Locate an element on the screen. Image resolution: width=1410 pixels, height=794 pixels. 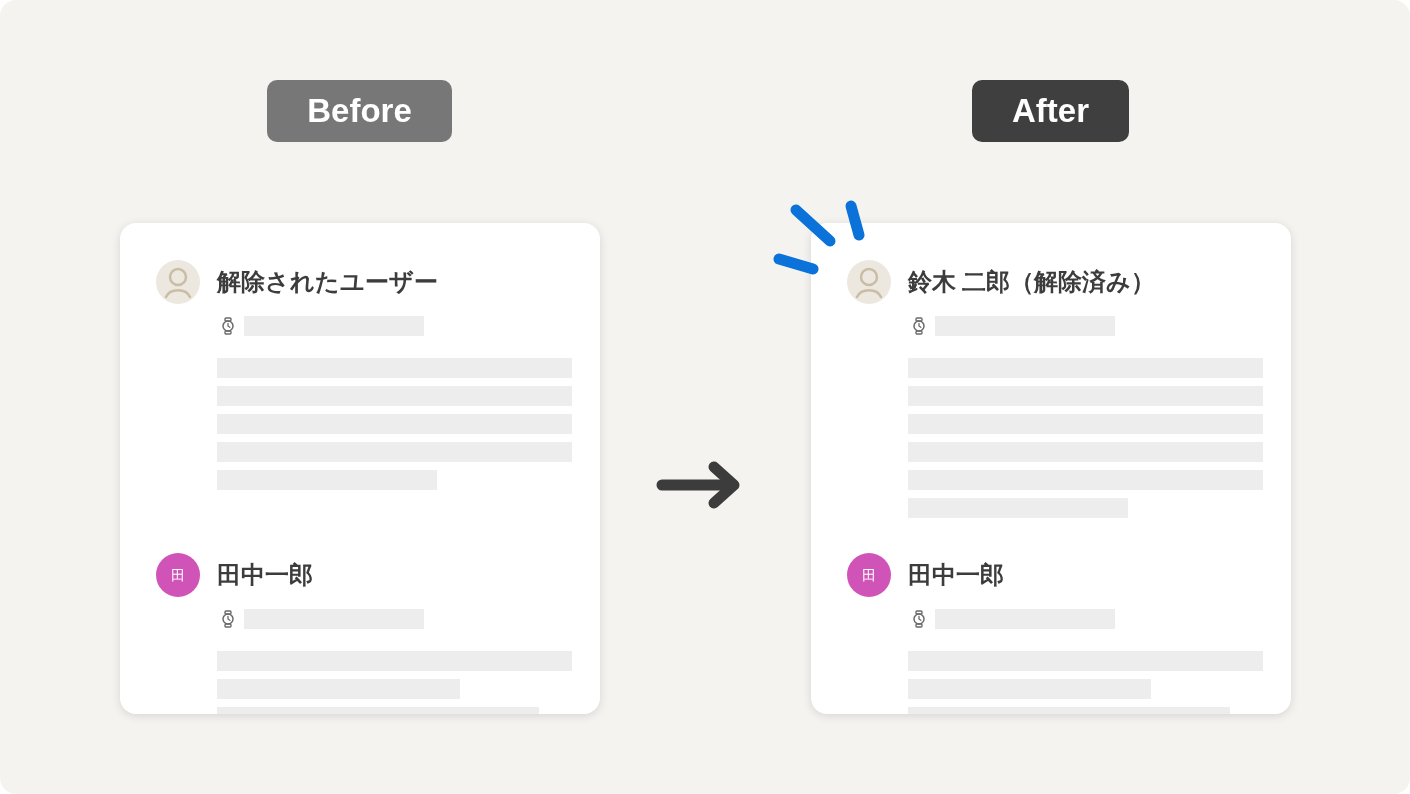
panel-label: After is located at coordinates (1050, 111).